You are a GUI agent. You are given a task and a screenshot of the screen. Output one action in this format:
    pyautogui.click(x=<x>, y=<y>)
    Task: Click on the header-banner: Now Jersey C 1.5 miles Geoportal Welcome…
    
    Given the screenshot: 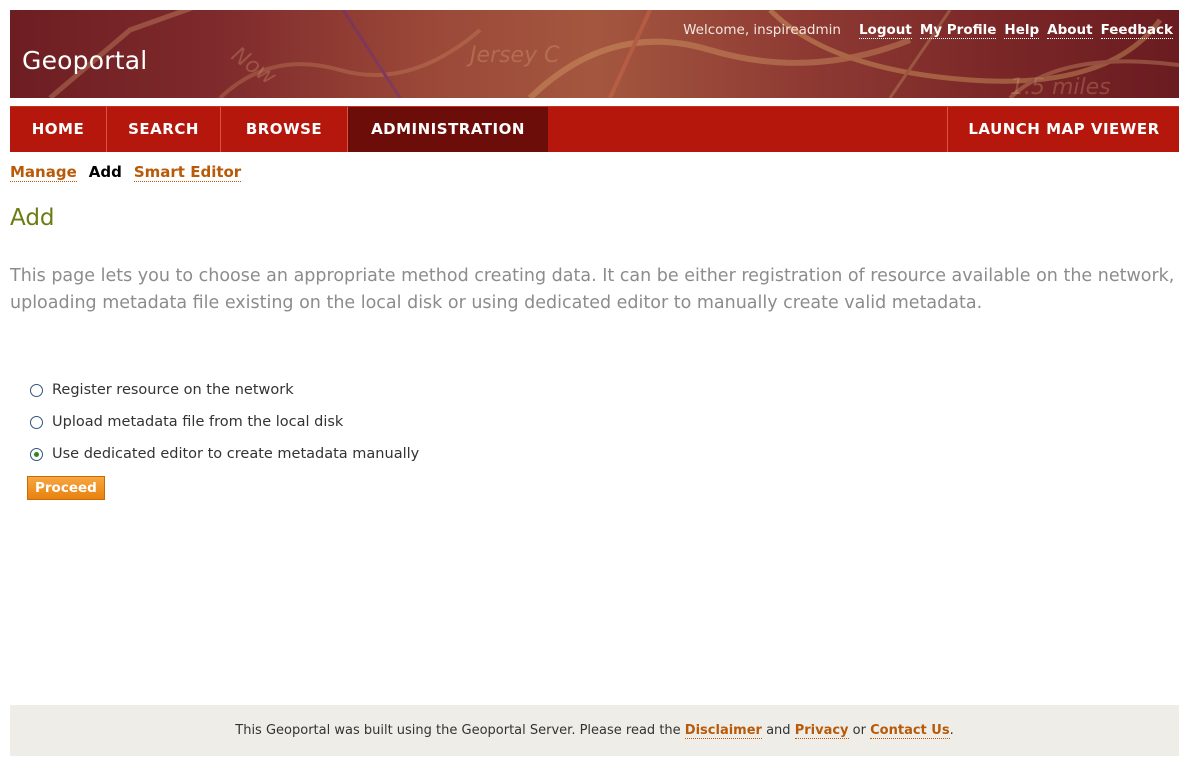 What is the action you would take?
    pyautogui.click(x=594, y=54)
    